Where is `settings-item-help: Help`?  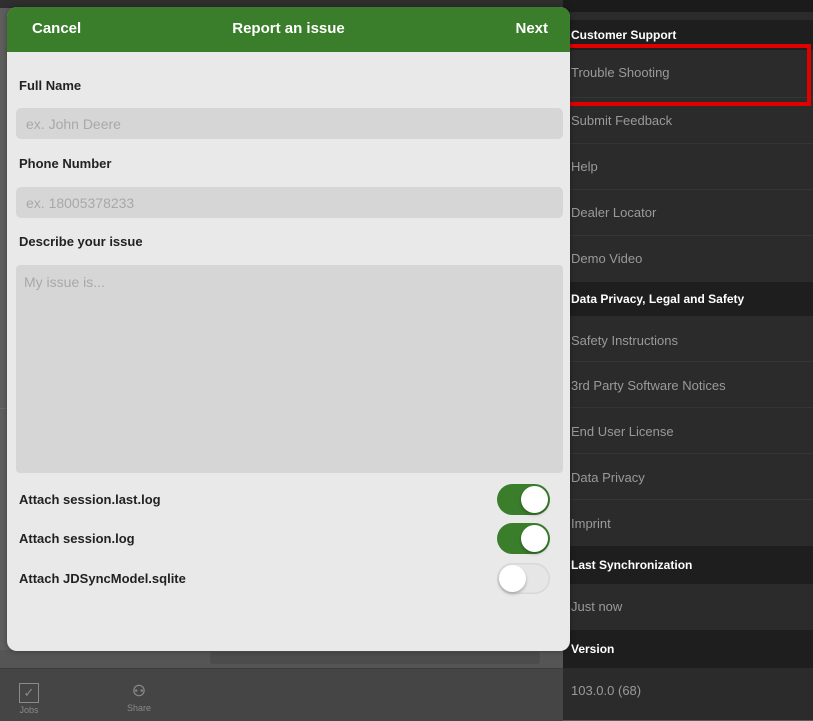 settings-item-help: Help is located at coordinates (688, 167).